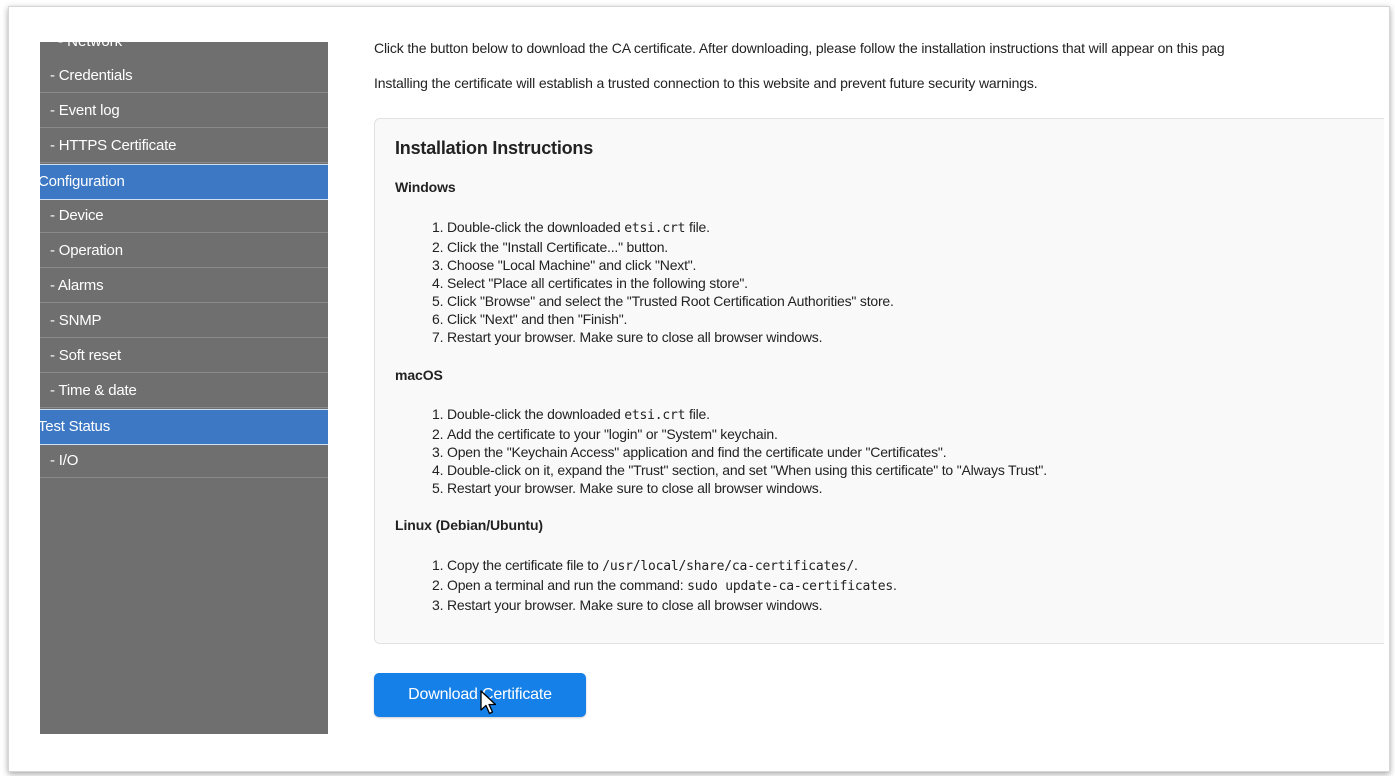 Image resolution: width=1395 pixels, height=776 pixels. I want to click on sidebar-item-label: - Event log, so click(85, 110).